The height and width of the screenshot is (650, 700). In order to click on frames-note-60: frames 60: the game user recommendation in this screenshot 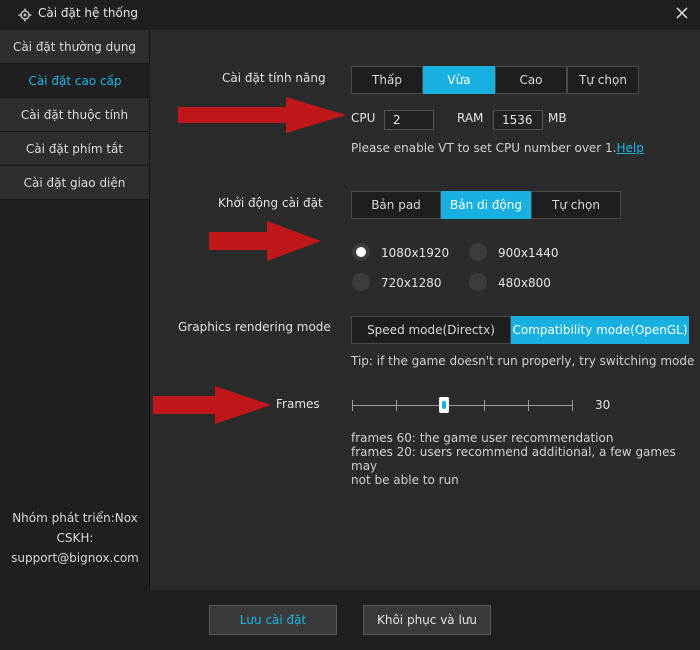, I will do `click(482, 438)`.